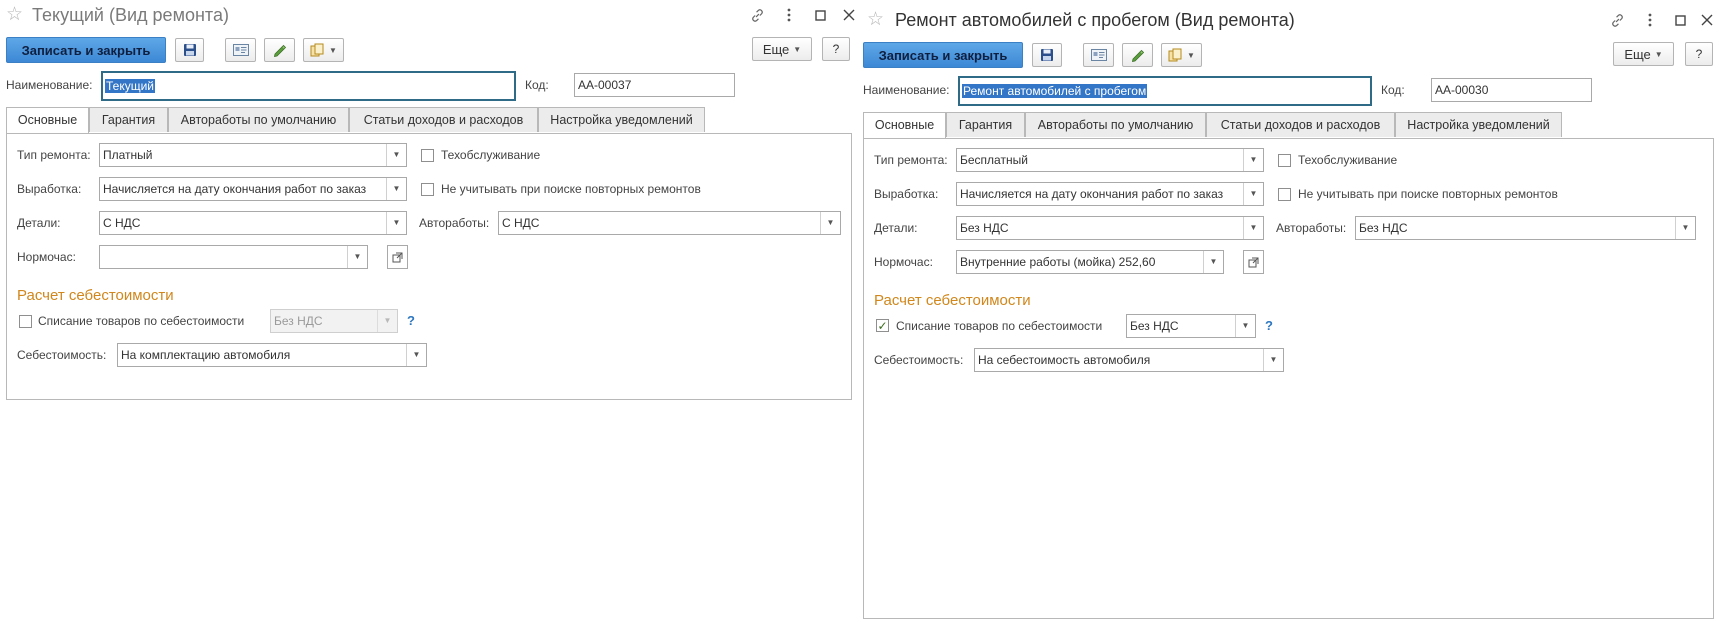 Image resolution: width=1722 pixels, height=621 pixels. What do you see at coordinates (1064, 360) in the screenshot?
I see `cost-value: На себестоимость автомобиля` at bounding box center [1064, 360].